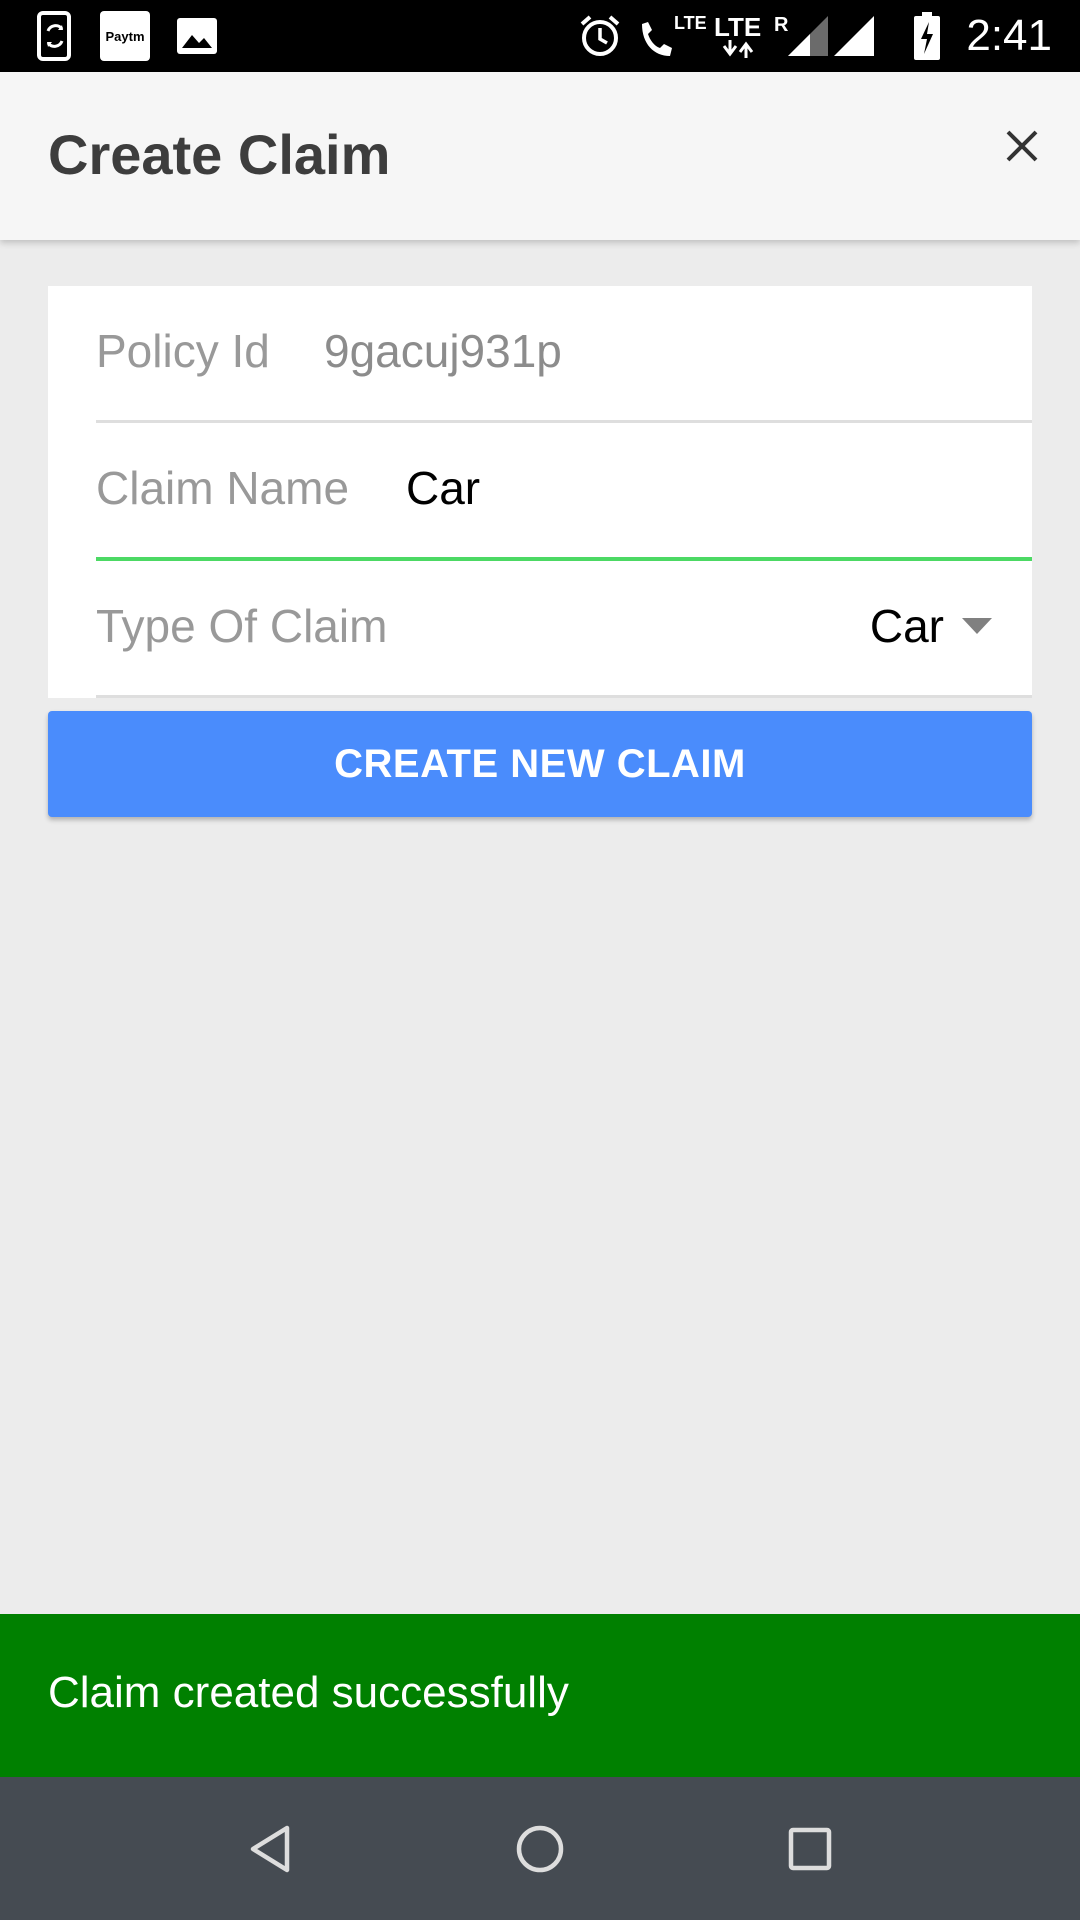  Describe the element at coordinates (977, 626) in the screenshot. I see `dropdown-arrow-icon` at that location.